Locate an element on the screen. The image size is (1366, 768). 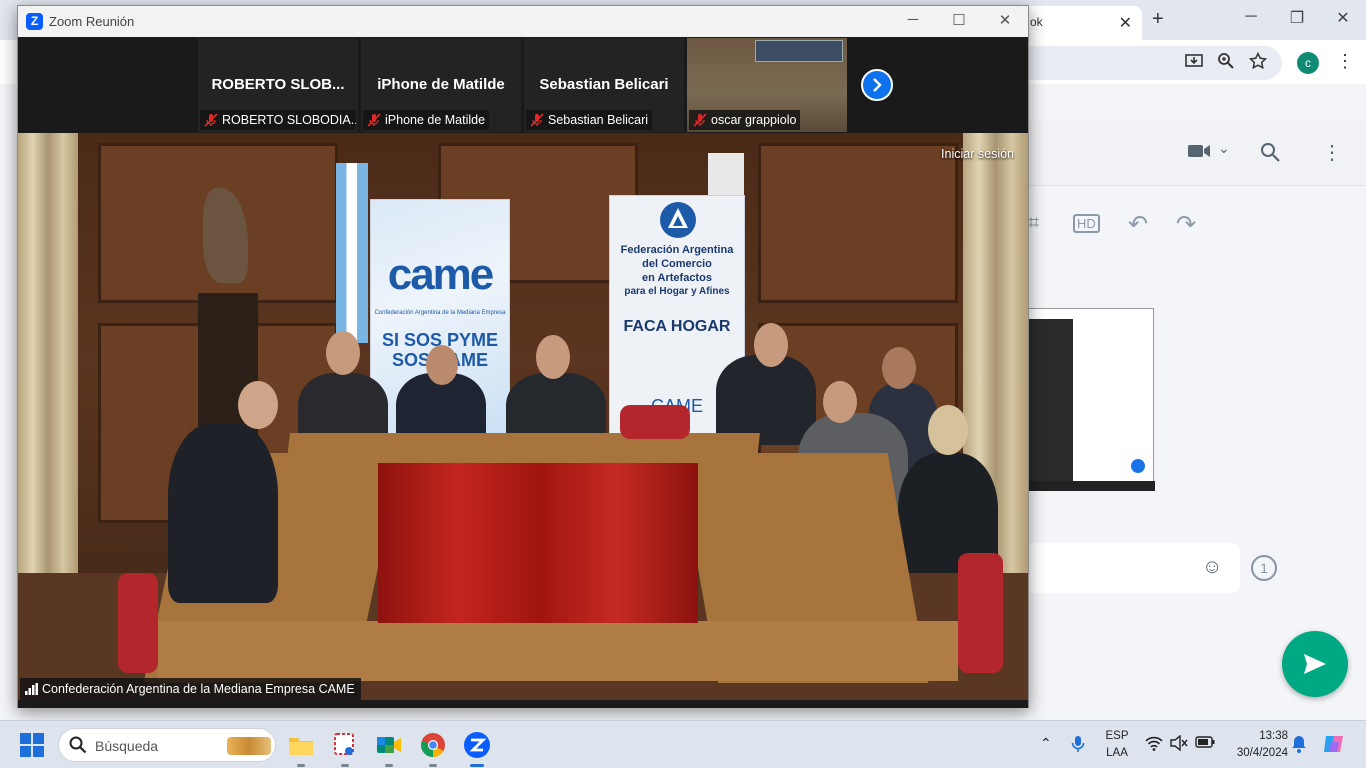
faca-line-2: del Comercio is located at coordinates (677, 264).